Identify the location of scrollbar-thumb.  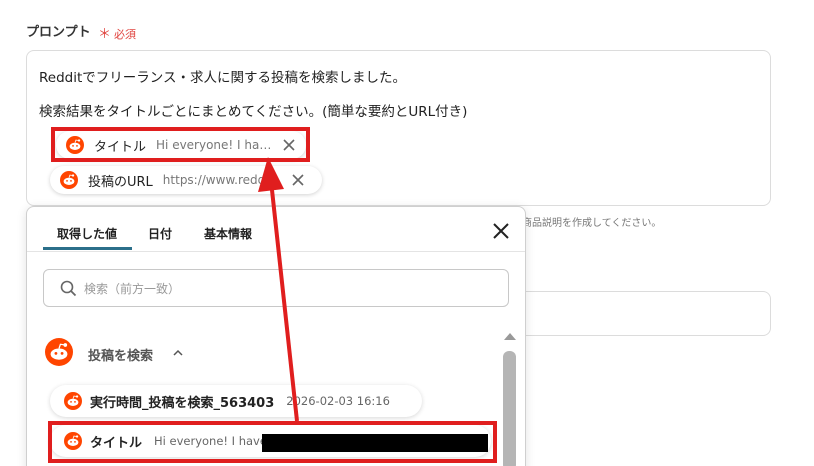
(509, 408).